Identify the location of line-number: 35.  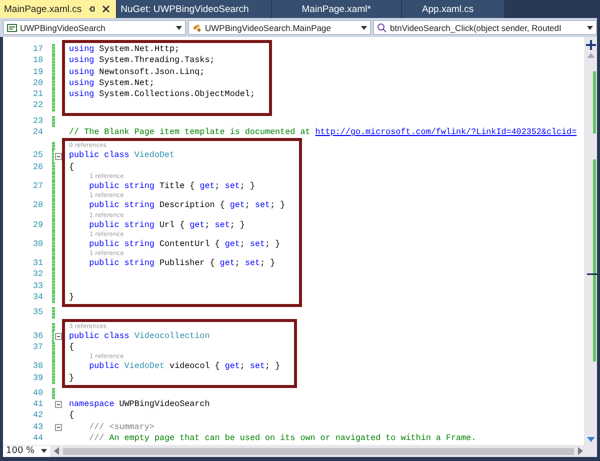
(37, 313).